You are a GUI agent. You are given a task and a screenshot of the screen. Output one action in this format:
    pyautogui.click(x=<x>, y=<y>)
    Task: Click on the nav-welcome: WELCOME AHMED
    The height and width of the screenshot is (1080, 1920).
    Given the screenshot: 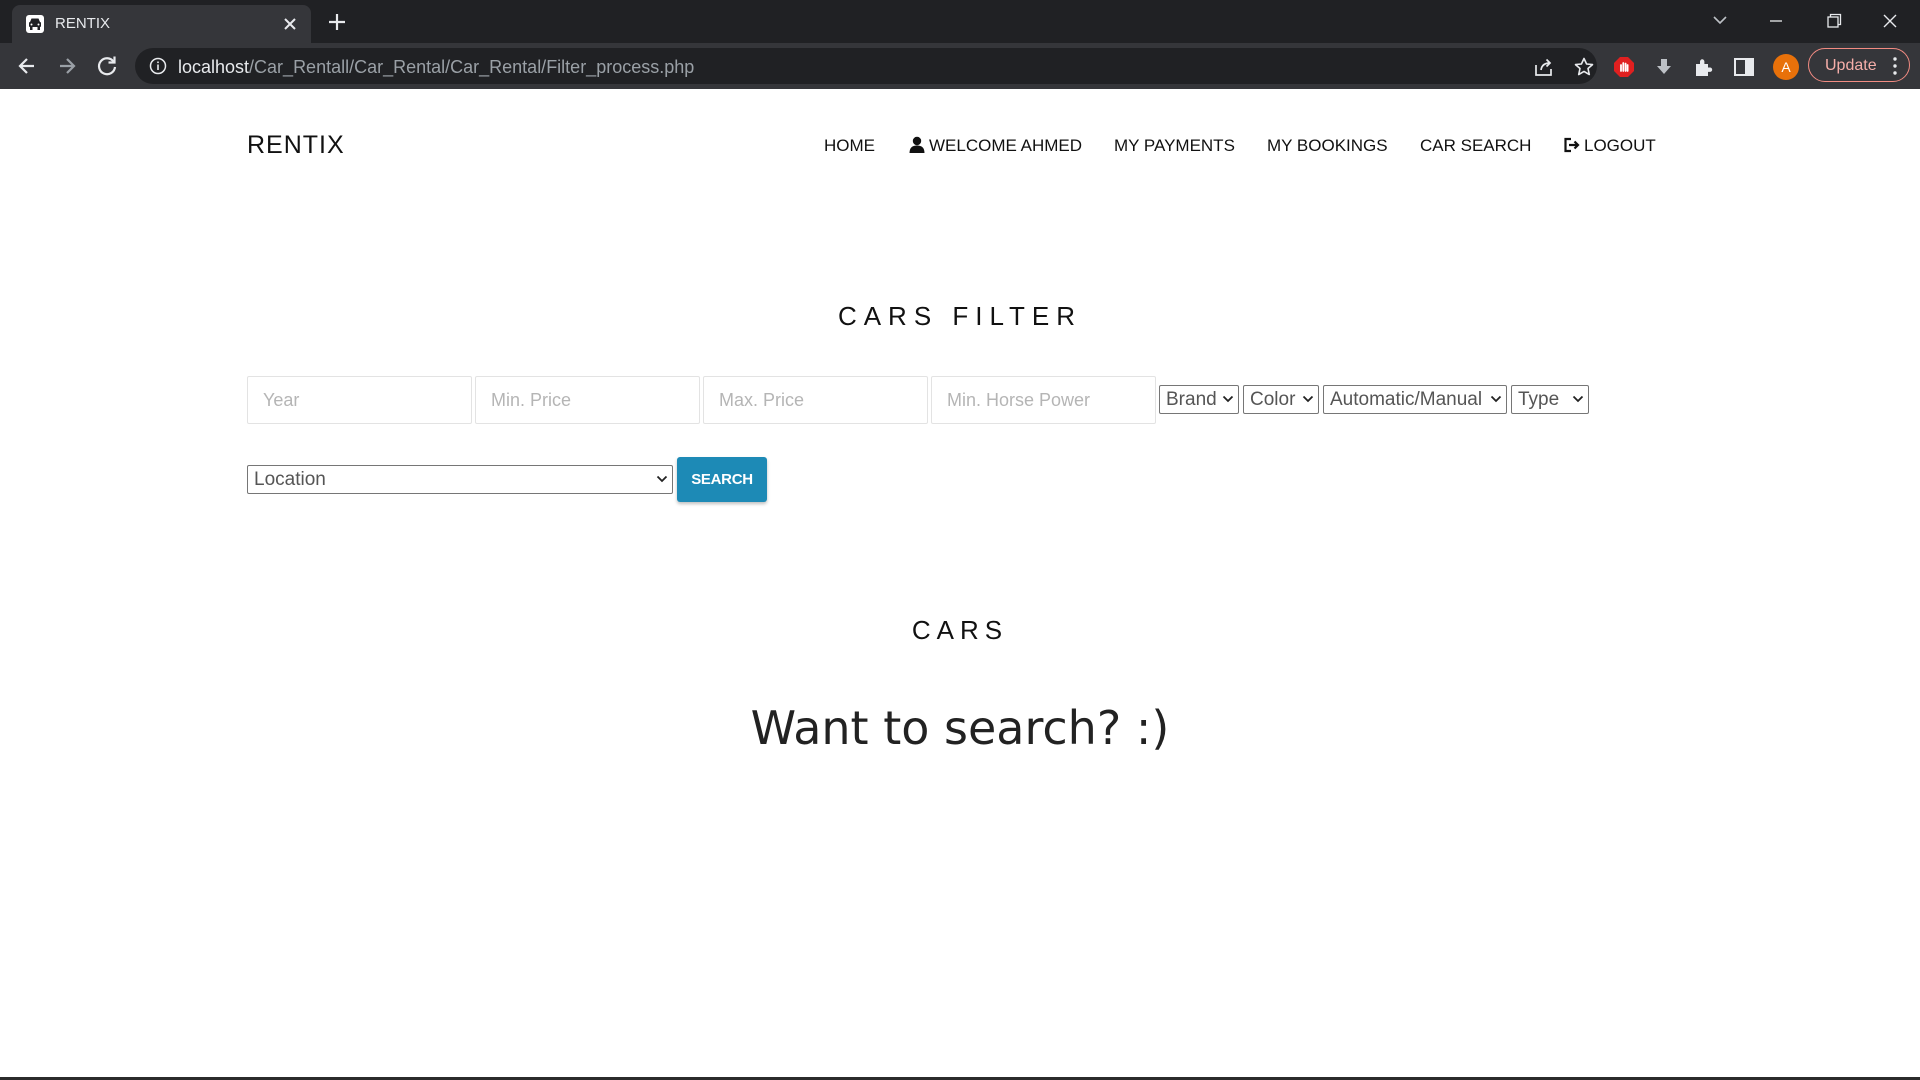 What is the action you would take?
    pyautogui.click(x=995, y=146)
    